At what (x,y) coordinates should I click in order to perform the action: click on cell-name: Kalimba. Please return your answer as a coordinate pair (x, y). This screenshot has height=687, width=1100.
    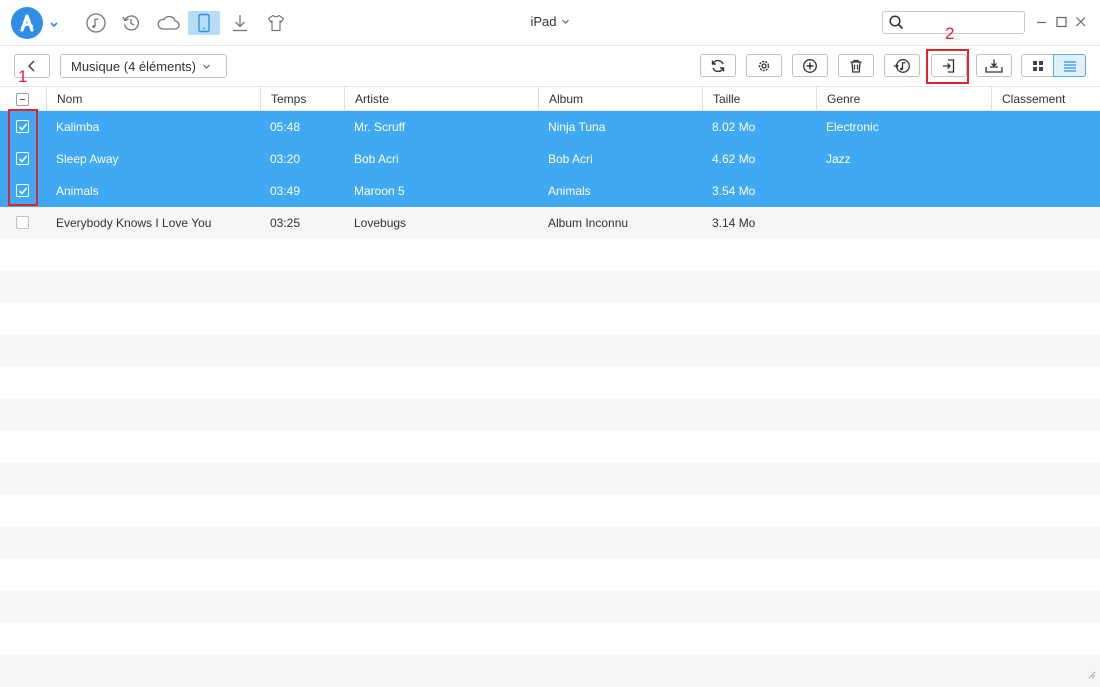
    Looking at the image, I should click on (153, 127).